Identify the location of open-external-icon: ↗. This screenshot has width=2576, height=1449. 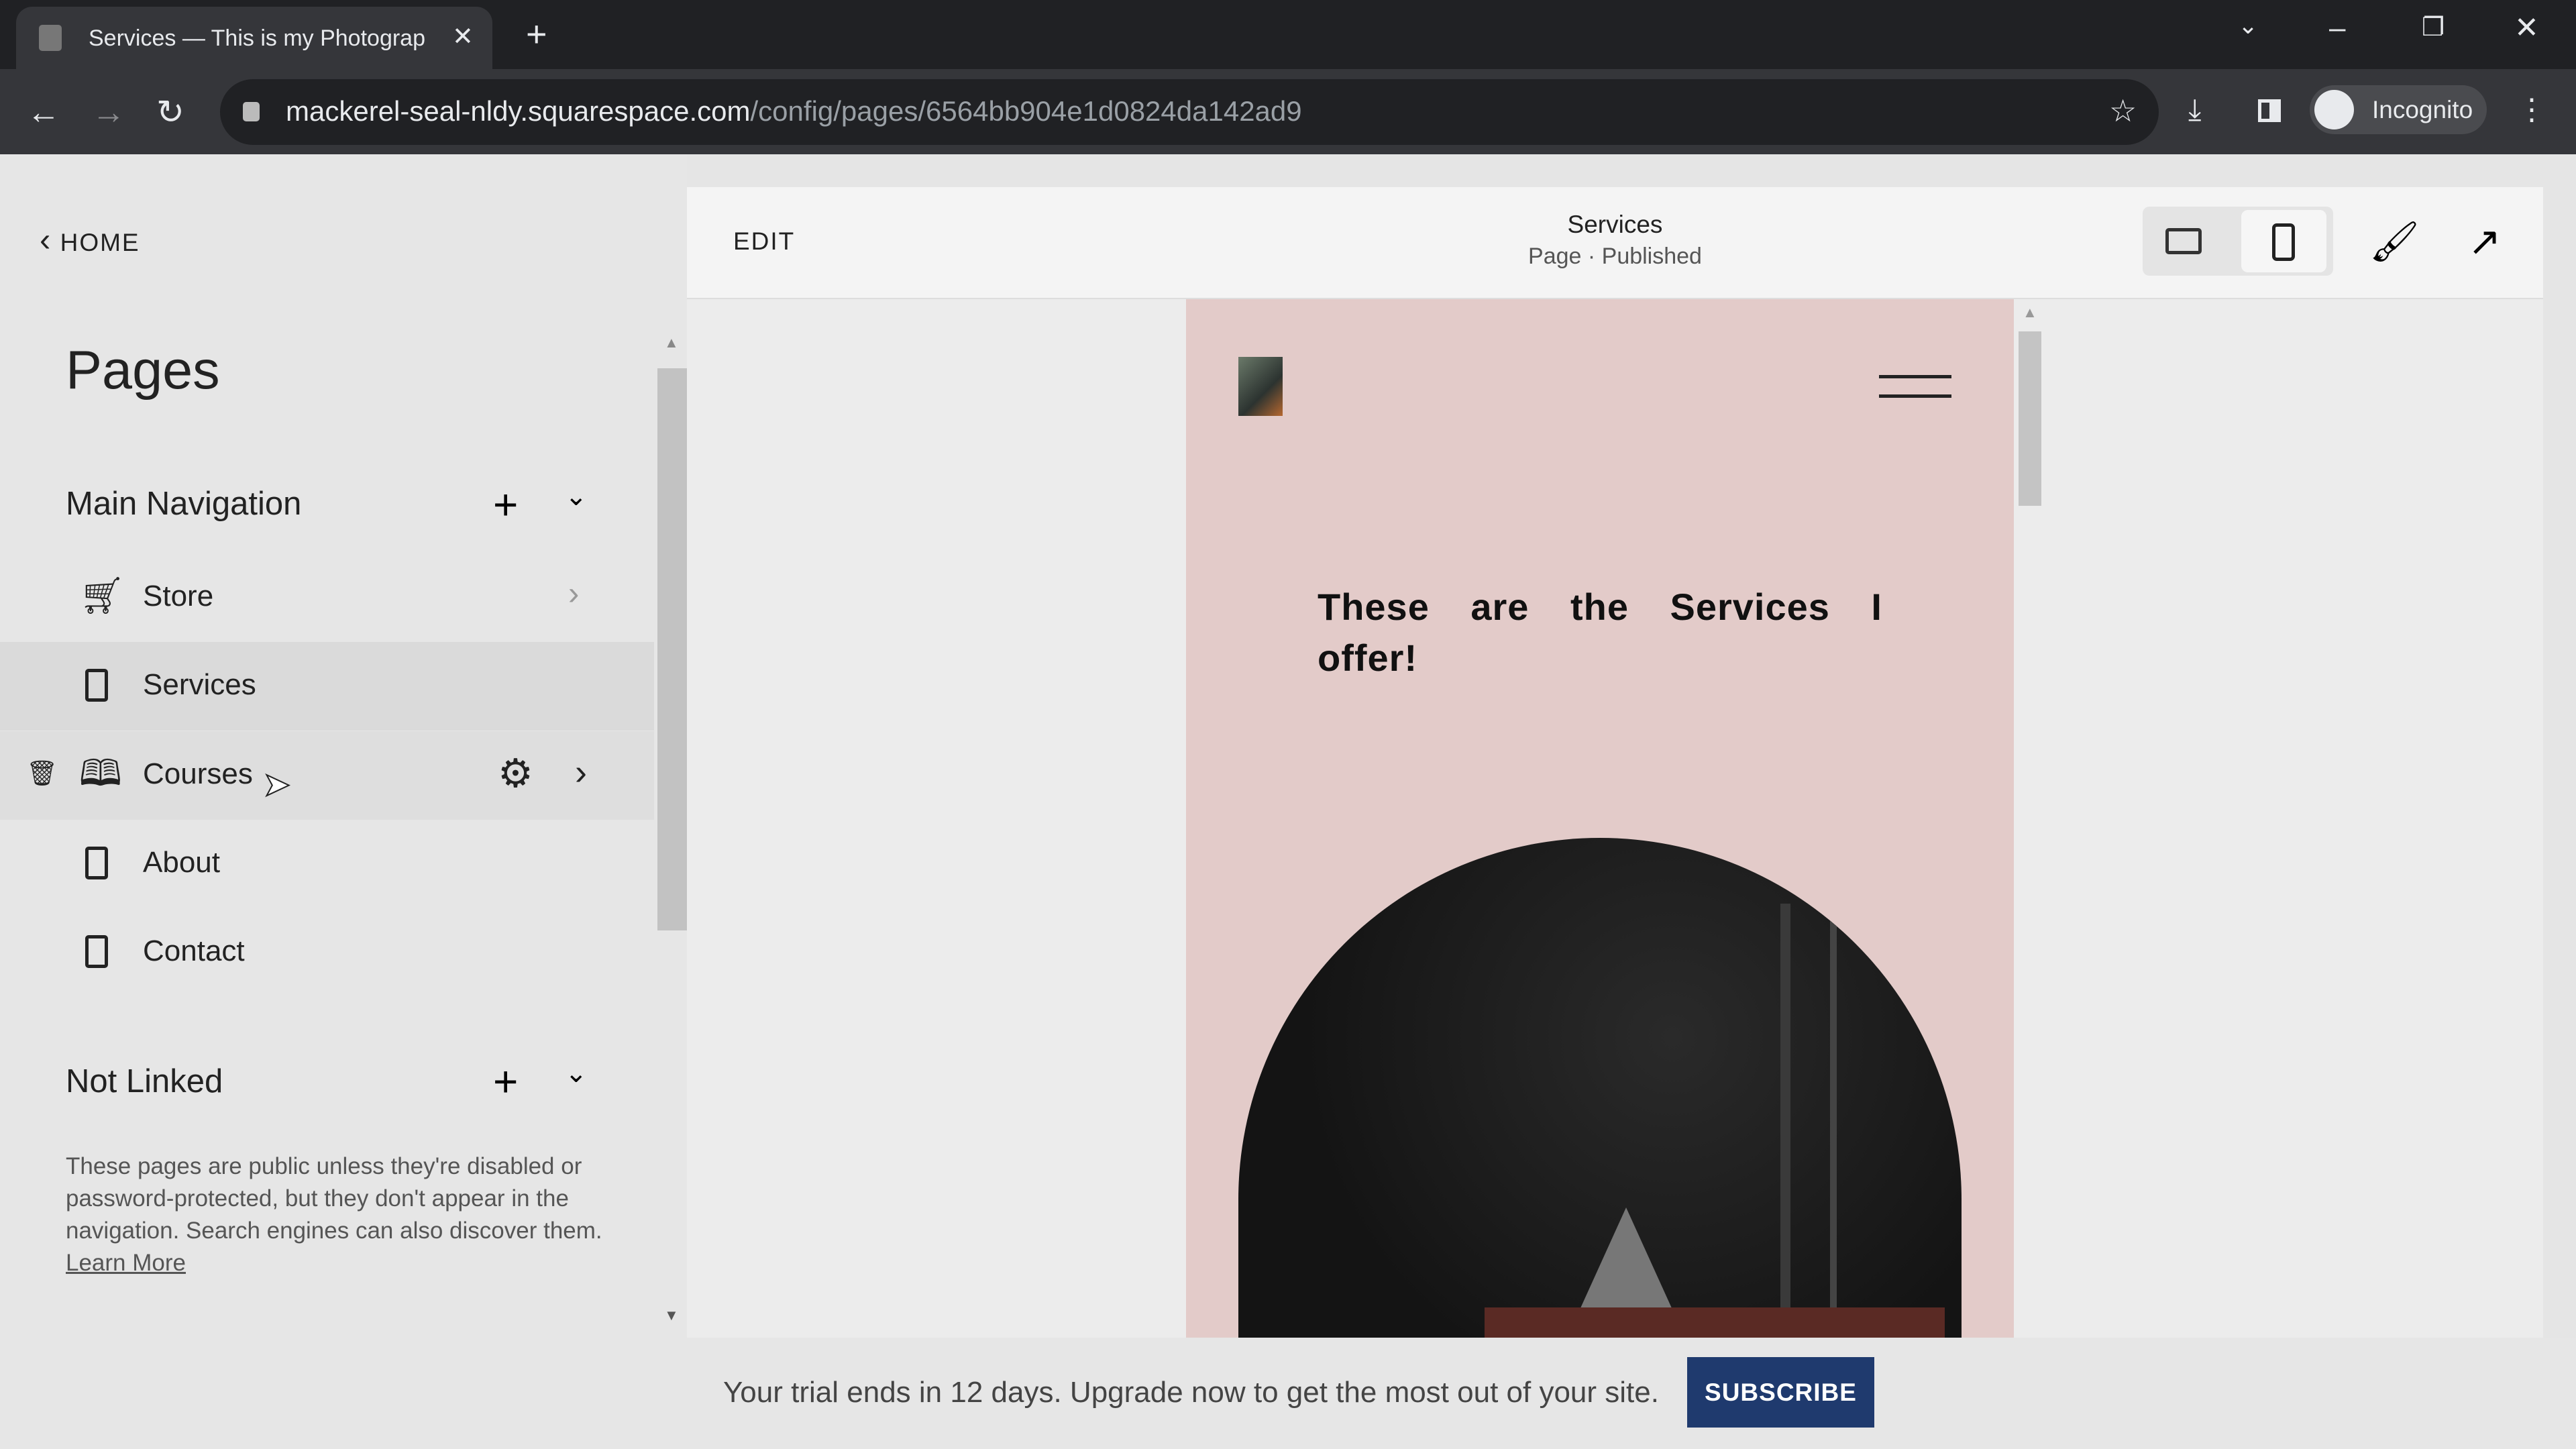
(2484, 242).